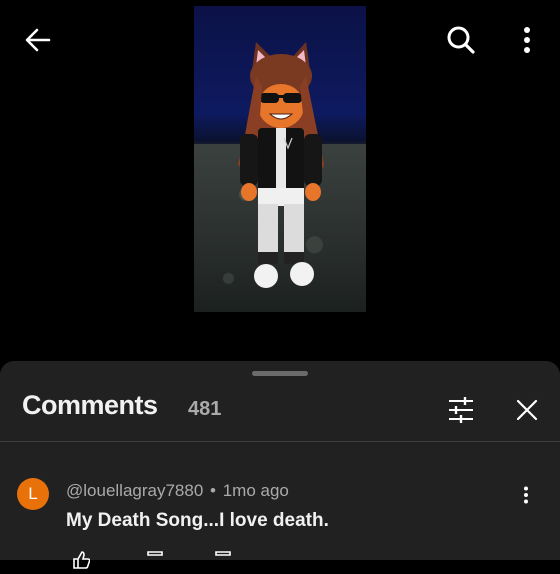  I want to click on search-button, so click(461, 40).